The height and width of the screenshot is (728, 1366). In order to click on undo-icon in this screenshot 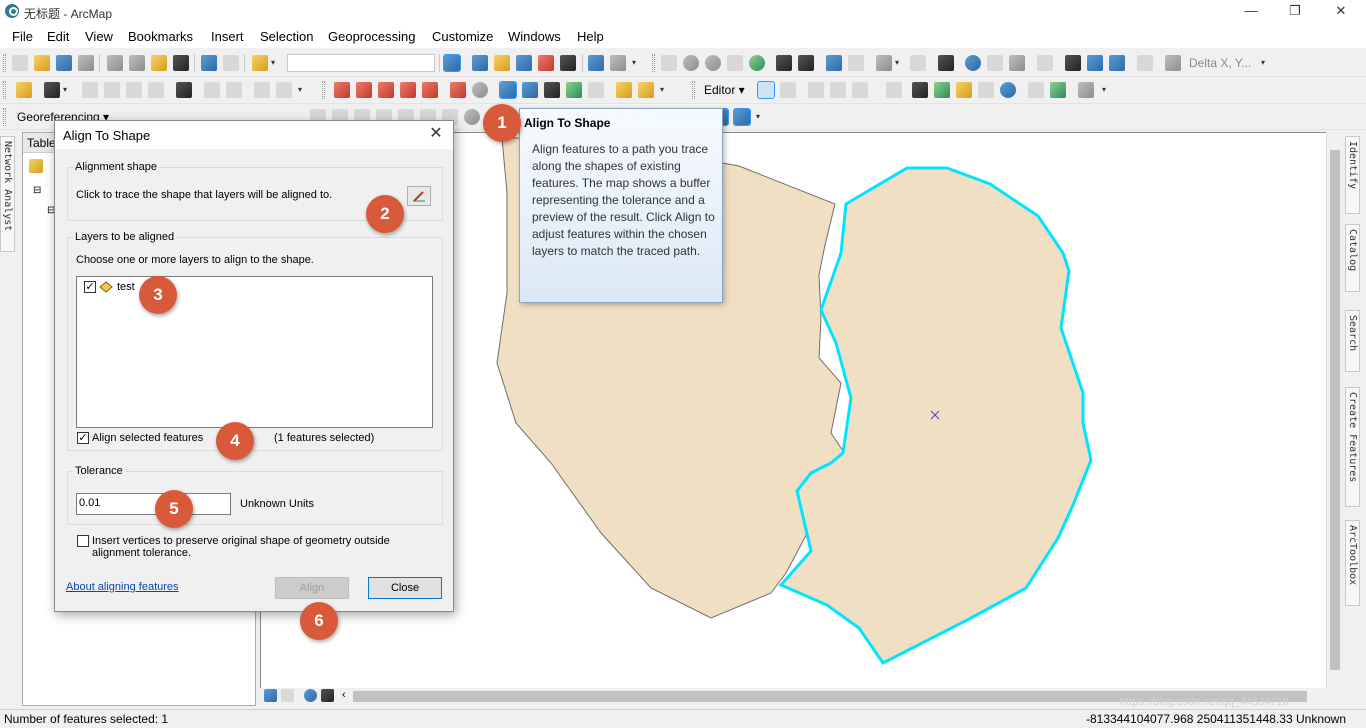, I will do `click(209, 63)`.